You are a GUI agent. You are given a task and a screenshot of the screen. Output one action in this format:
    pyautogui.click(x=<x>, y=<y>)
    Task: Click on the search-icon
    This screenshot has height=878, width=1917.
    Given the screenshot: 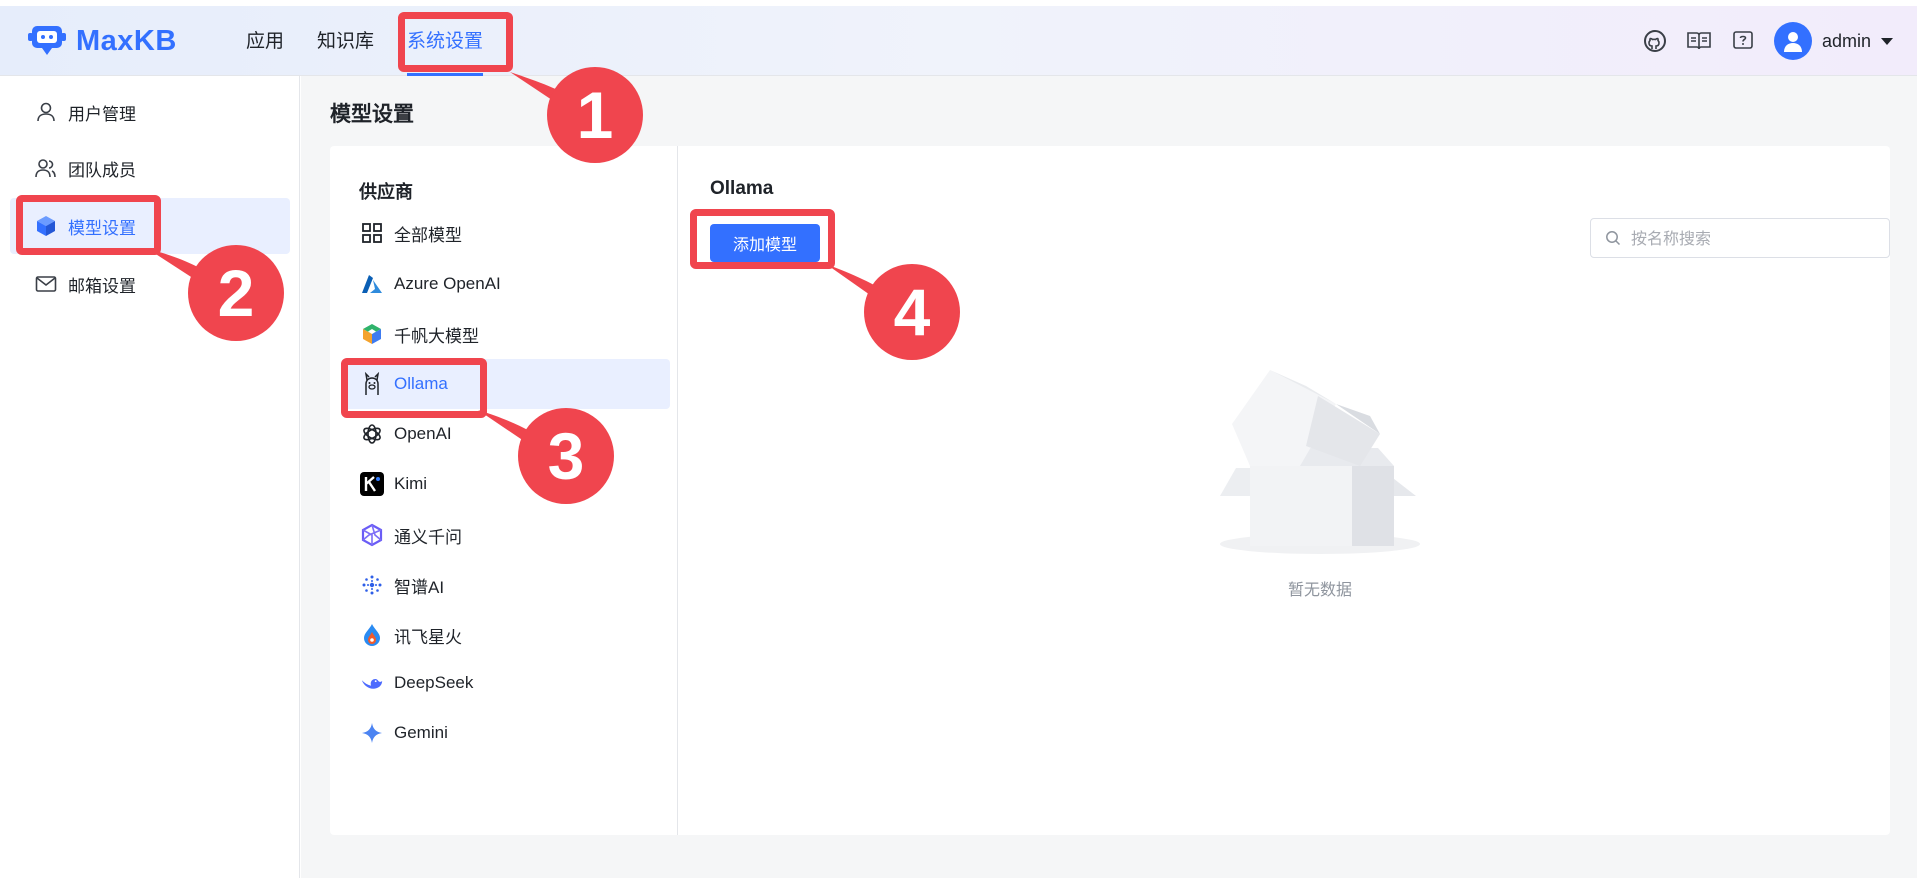 What is the action you would take?
    pyautogui.click(x=1613, y=238)
    